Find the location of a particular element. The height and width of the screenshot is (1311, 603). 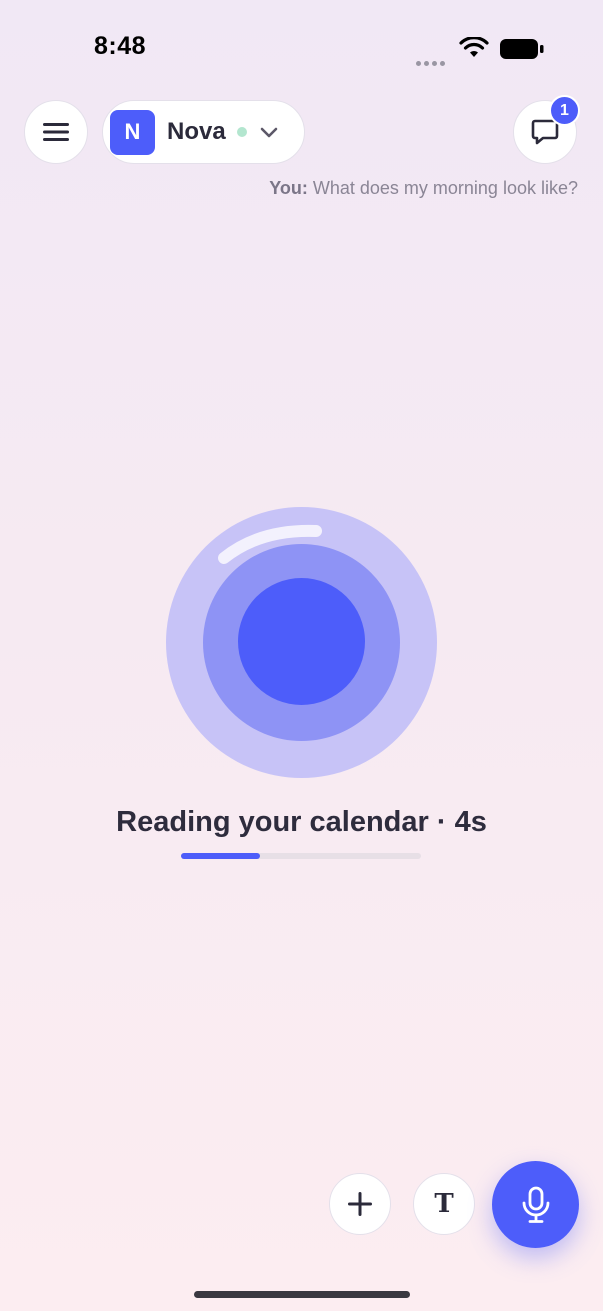

wifi-icon is located at coordinates (474, 50).